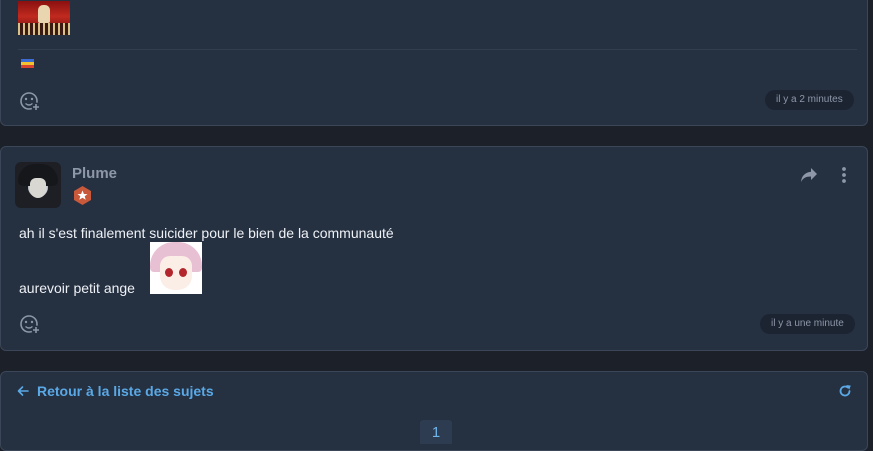  I want to click on refresh-icon, so click(845, 391).